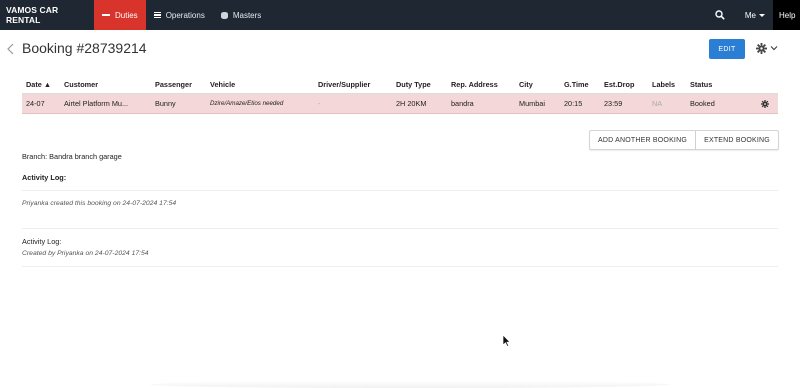 This screenshot has height=388, width=800. What do you see at coordinates (344, 84) in the screenshot?
I see `col-driver: Driver/Supplier` at bounding box center [344, 84].